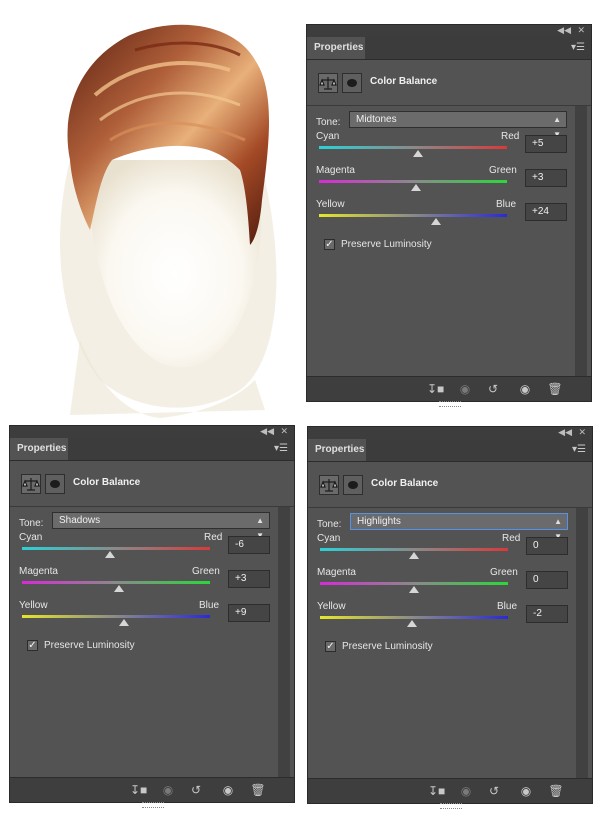 The image size is (600, 823). Describe the element at coordinates (107, 482) in the screenshot. I see `panel-title: Color Balance` at that location.